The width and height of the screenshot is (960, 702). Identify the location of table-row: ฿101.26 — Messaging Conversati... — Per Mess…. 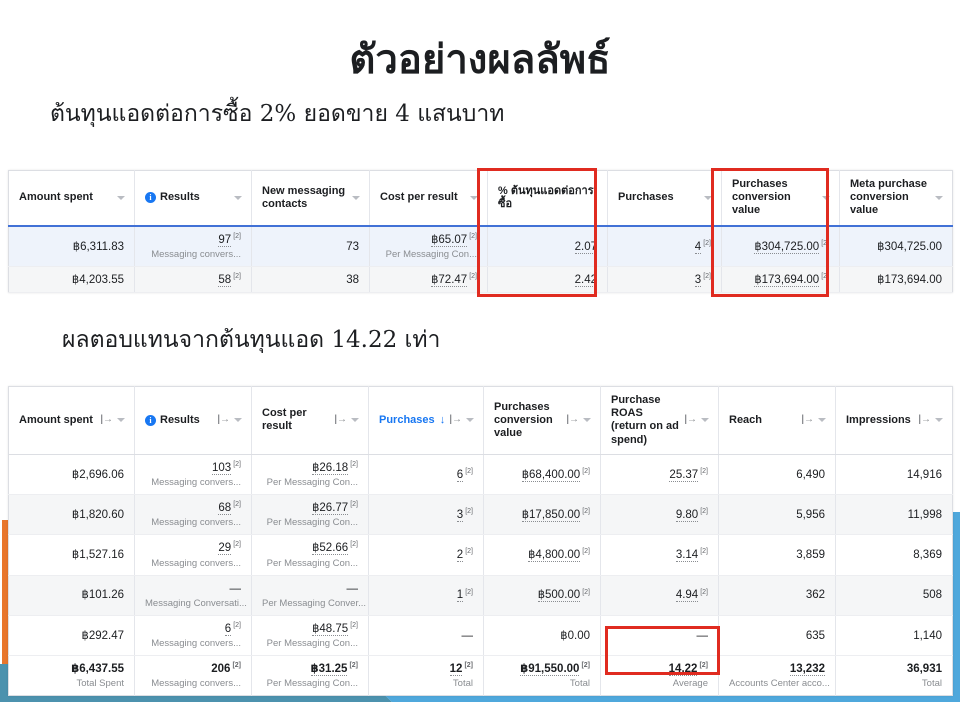
(480, 595).